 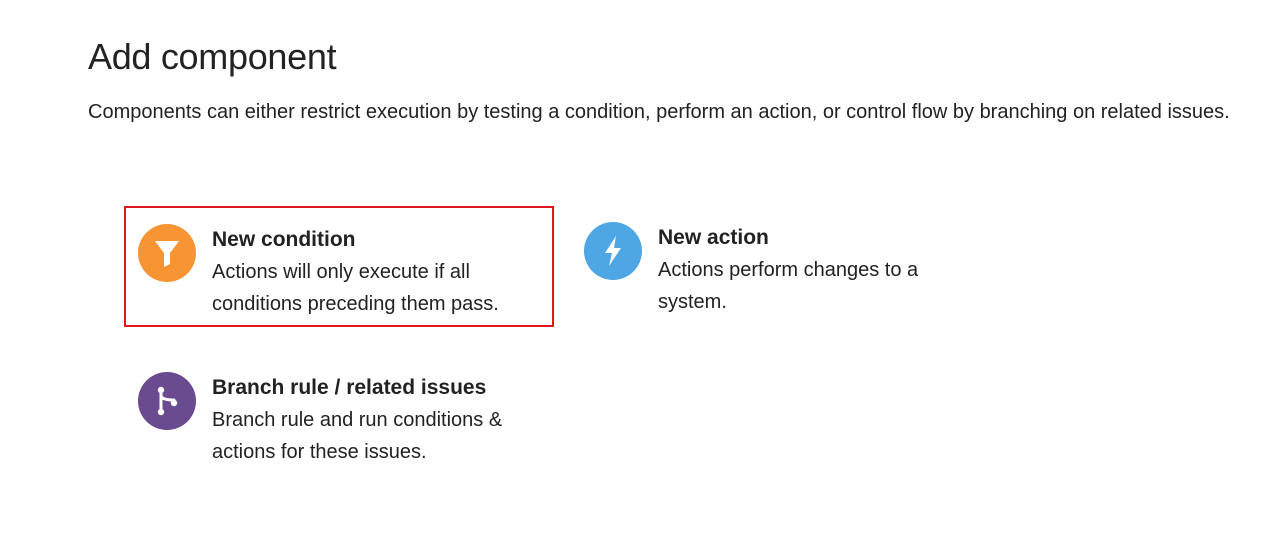 What do you see at coordinates (713, 237) in the screenshot?
I see `new-action-title: New action` at bounding box center [713, 237].